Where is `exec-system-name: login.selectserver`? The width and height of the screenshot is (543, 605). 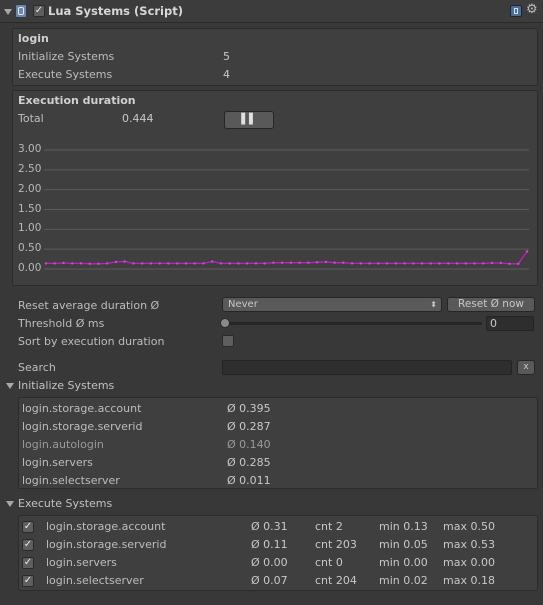
exec-system-name: login.selectserver is located at coordinates (95, 580).